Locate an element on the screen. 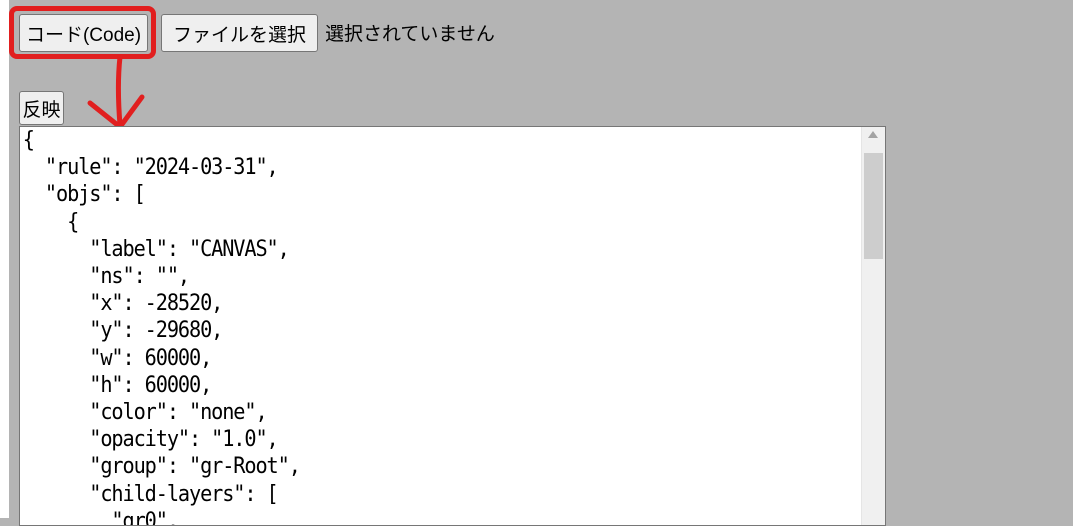  scroll-up-arrow-icon is located at coordinates (873, 134).